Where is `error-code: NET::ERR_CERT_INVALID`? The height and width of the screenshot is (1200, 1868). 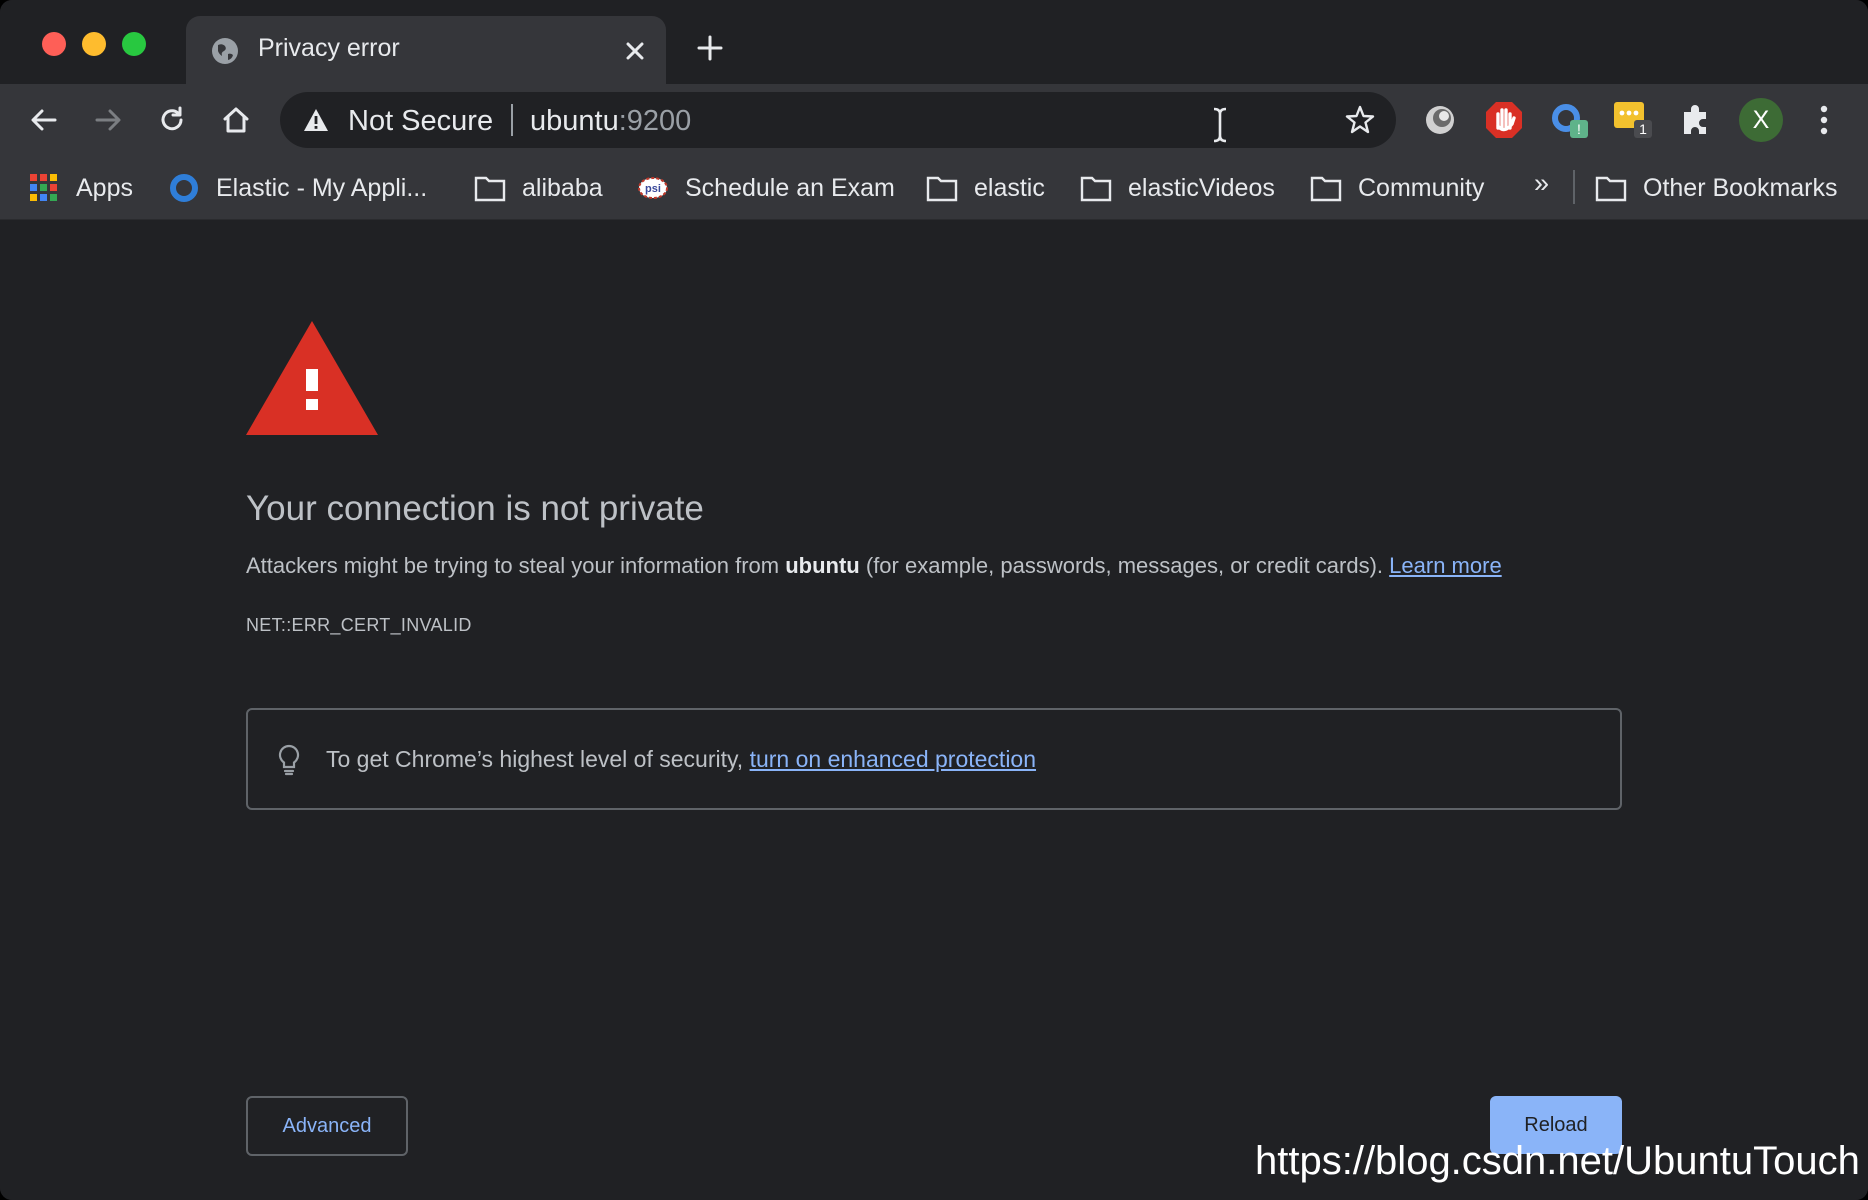
error-code: NET::ERR_CERT_INVALID is located at coordinates (359, 625).